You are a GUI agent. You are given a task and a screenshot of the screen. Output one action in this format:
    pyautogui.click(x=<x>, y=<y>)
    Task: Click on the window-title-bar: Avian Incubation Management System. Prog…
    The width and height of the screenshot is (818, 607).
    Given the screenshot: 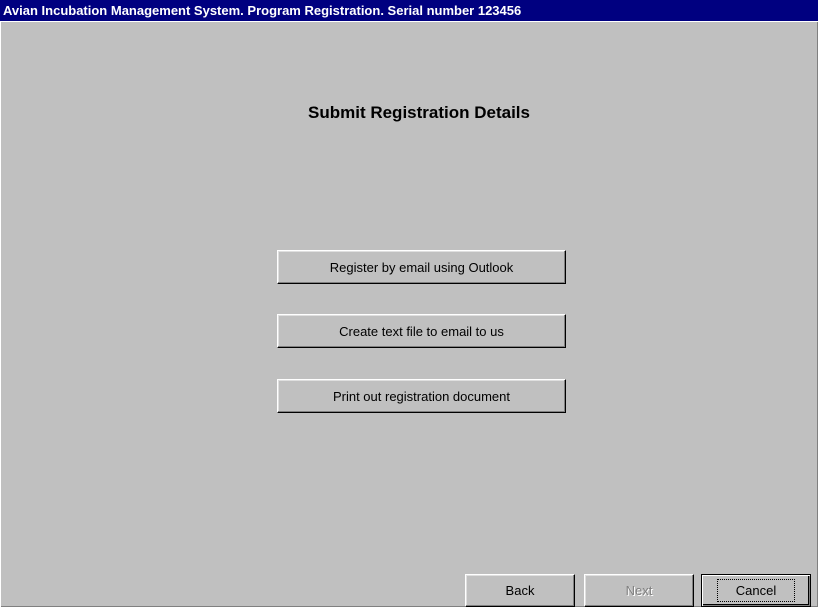 What is the action you would take?
    pyautogui.click(x=409, y=10)
    